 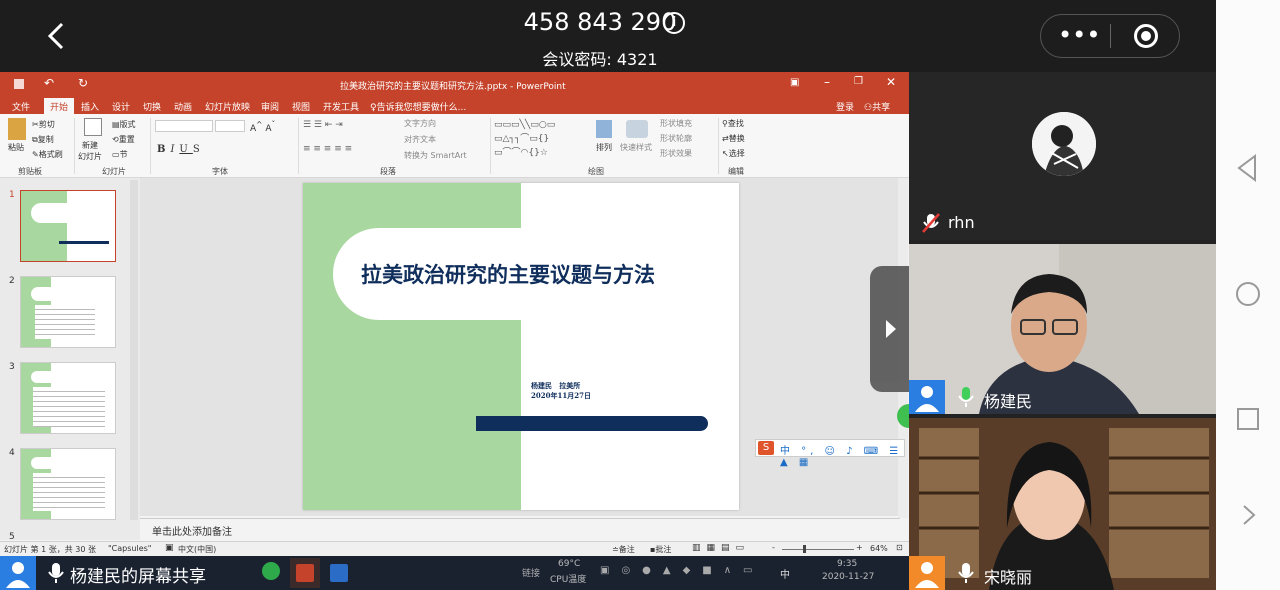 I want to click on zoom-in-icon: +, so click(x=859, y=547).